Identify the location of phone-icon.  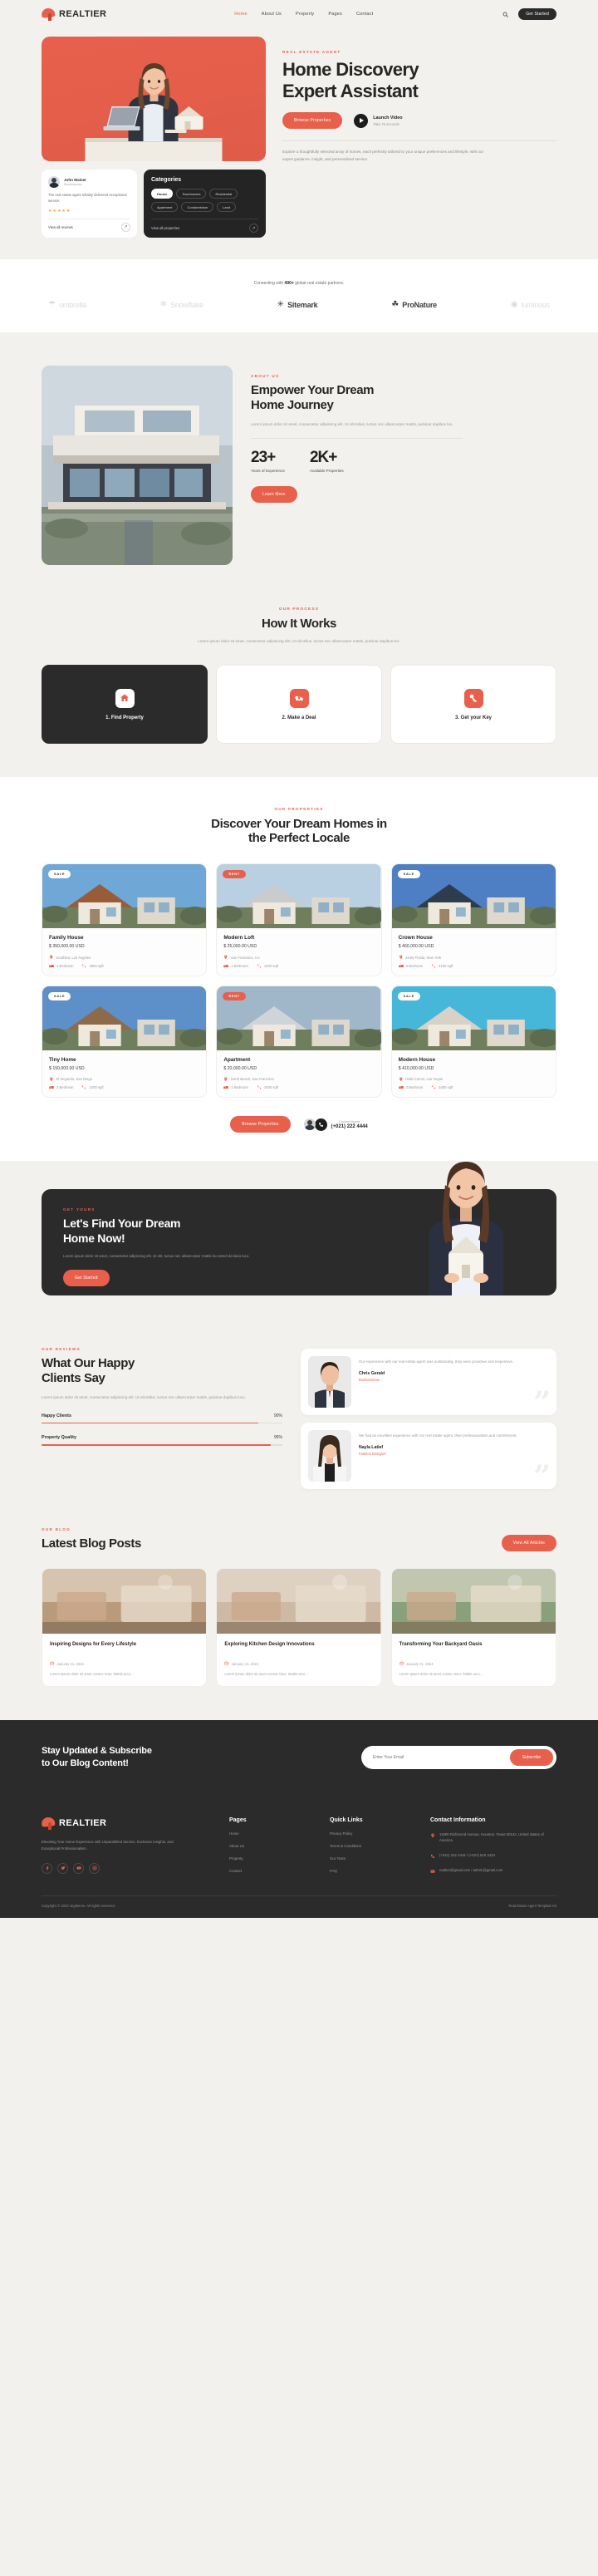
(321, 1124).